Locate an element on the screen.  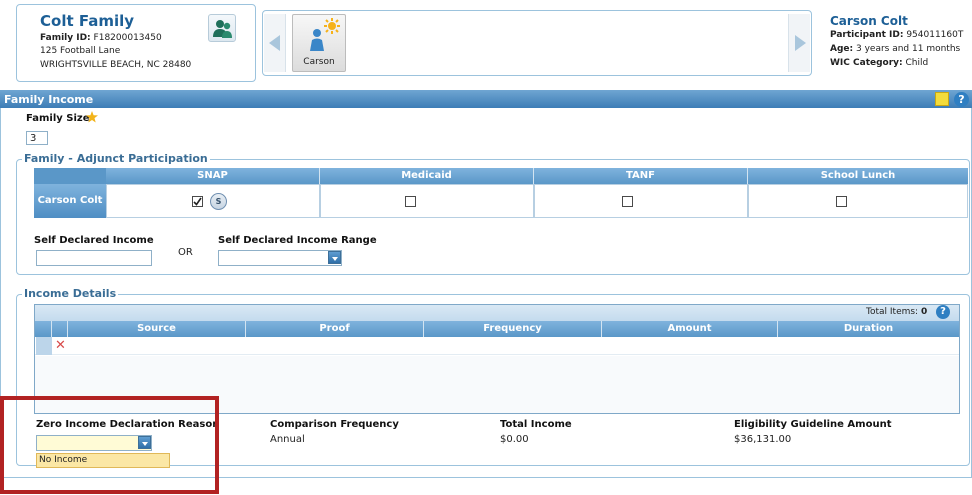
family-members-icon is located at coordinates (222, 28).